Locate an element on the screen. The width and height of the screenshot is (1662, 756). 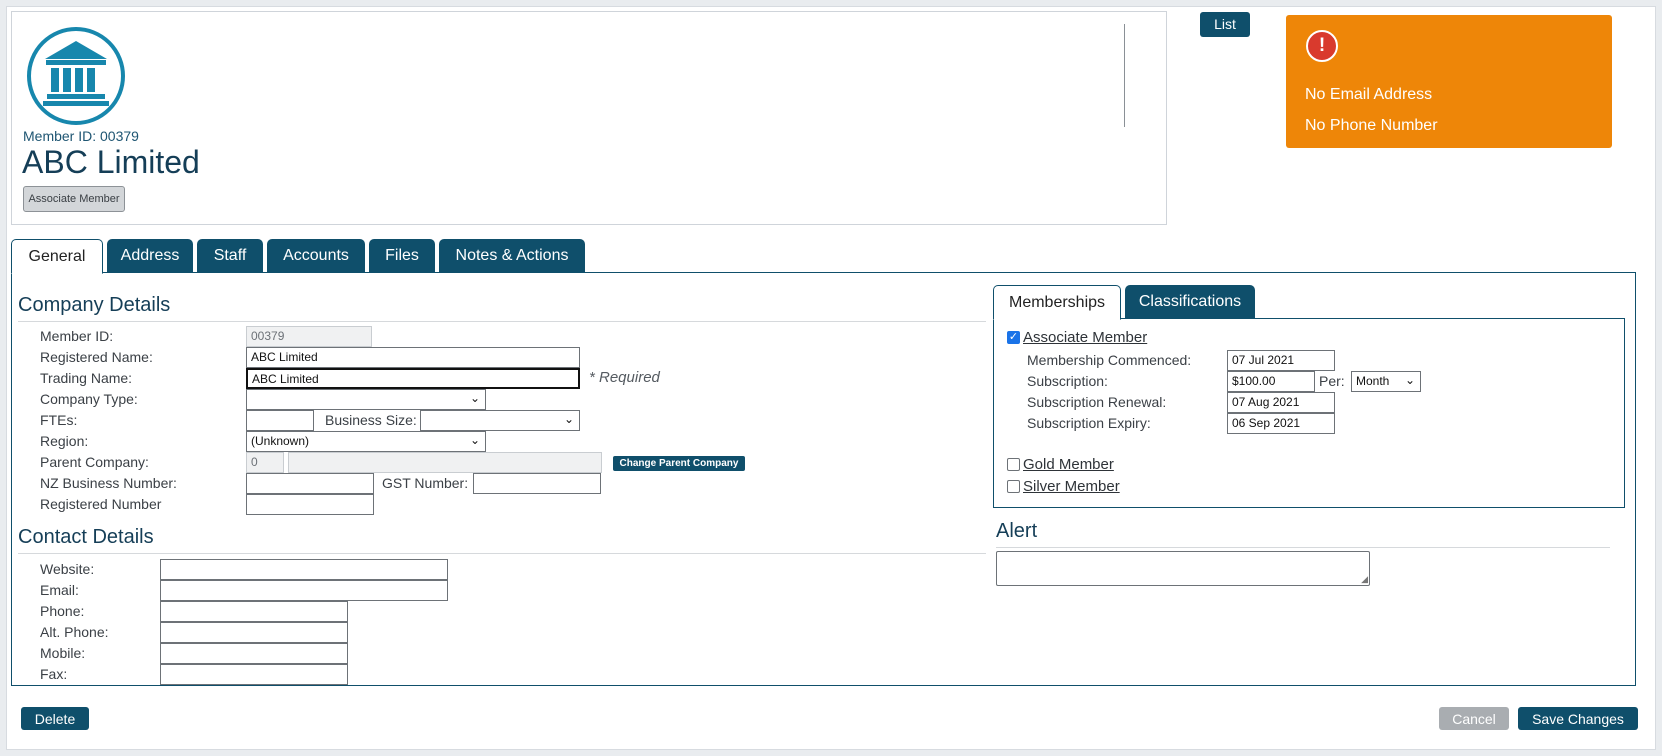
subscription-renewal-label: Subscription Renewal: is located at coordinates (1097, 402).